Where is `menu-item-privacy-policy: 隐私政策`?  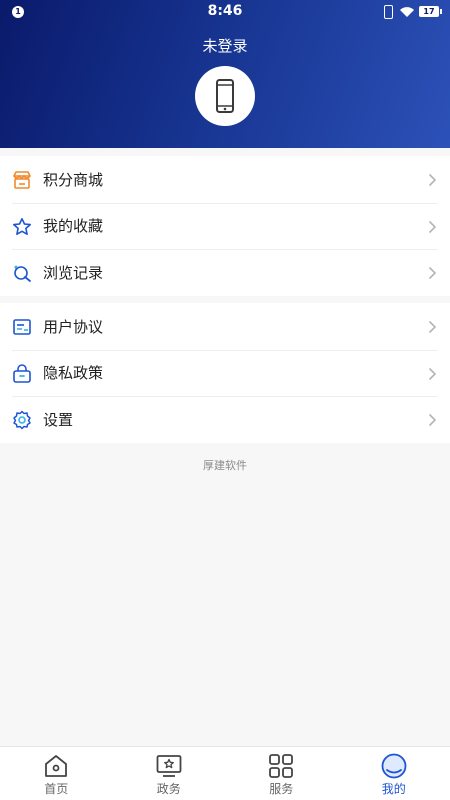
menu-item-privacy-policy: 隐私政策 is located at coordinates (225, 373).